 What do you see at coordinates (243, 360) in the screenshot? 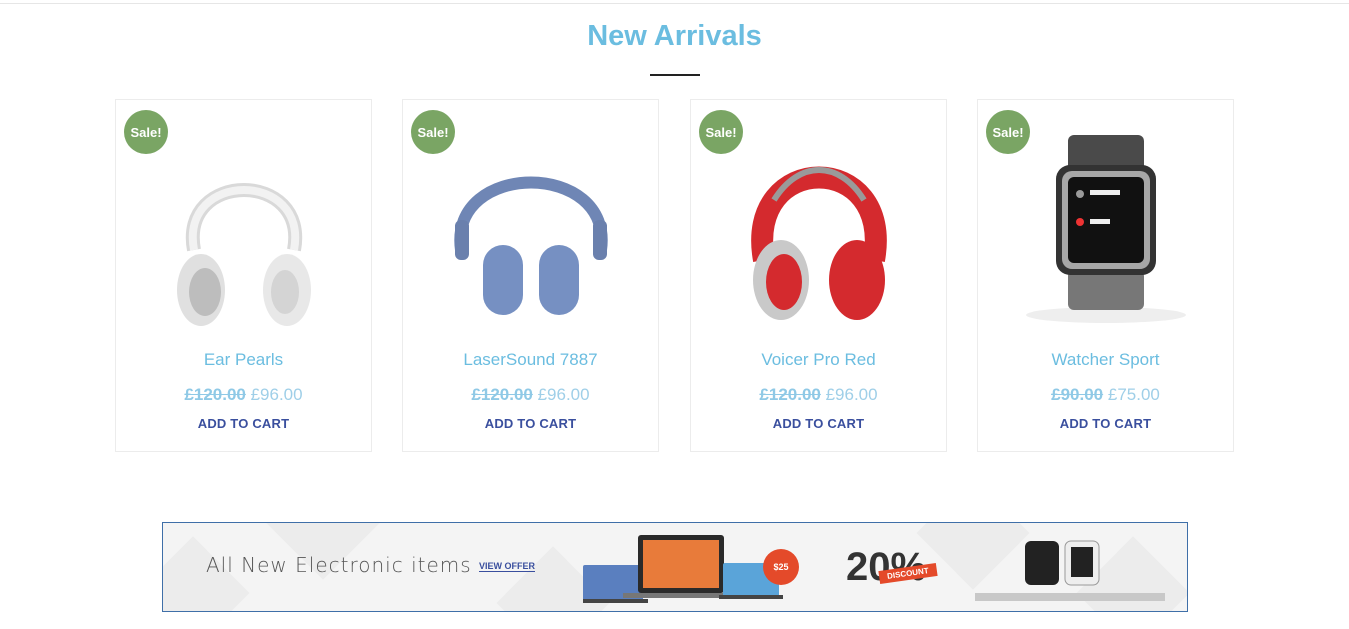
I see `product-name: Ear Pearls` at bounding box center [243, 360].